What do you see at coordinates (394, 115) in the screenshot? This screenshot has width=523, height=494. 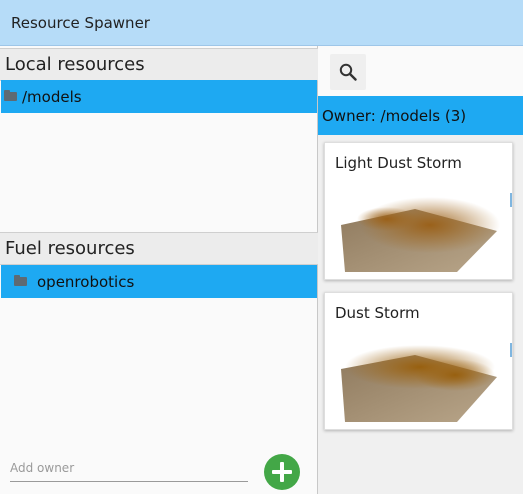 I see `owner-label: Owner: /models (3)` at bounding box center [394, 115].